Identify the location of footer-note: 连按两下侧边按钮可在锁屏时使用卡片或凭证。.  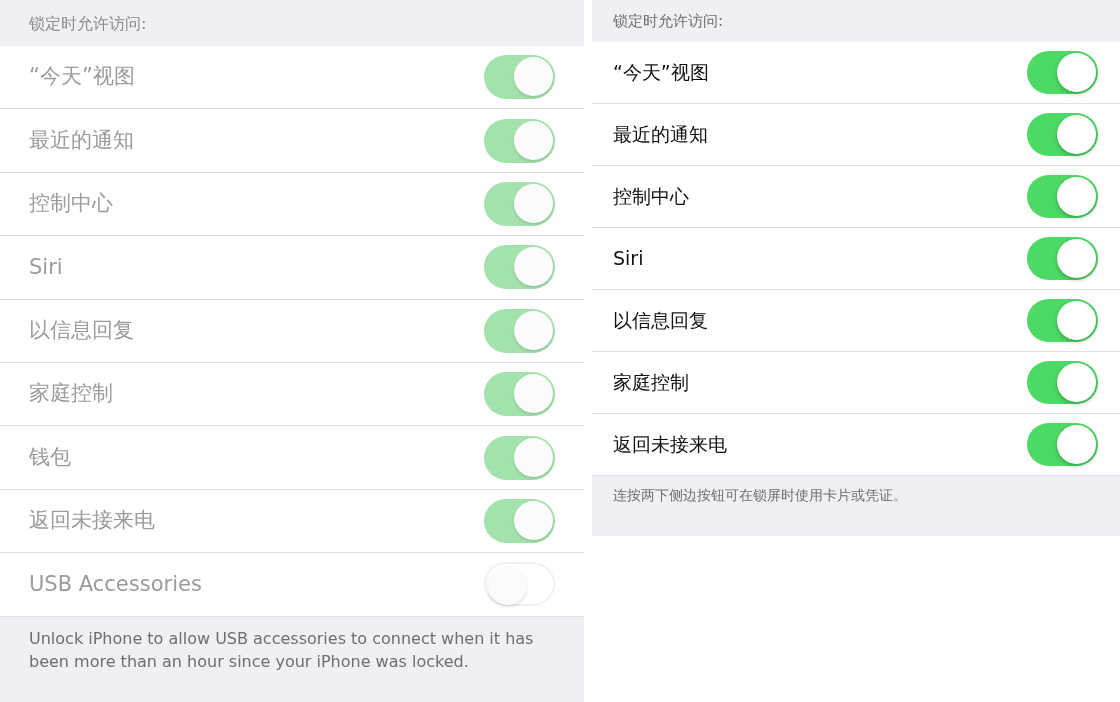
(760, 495).